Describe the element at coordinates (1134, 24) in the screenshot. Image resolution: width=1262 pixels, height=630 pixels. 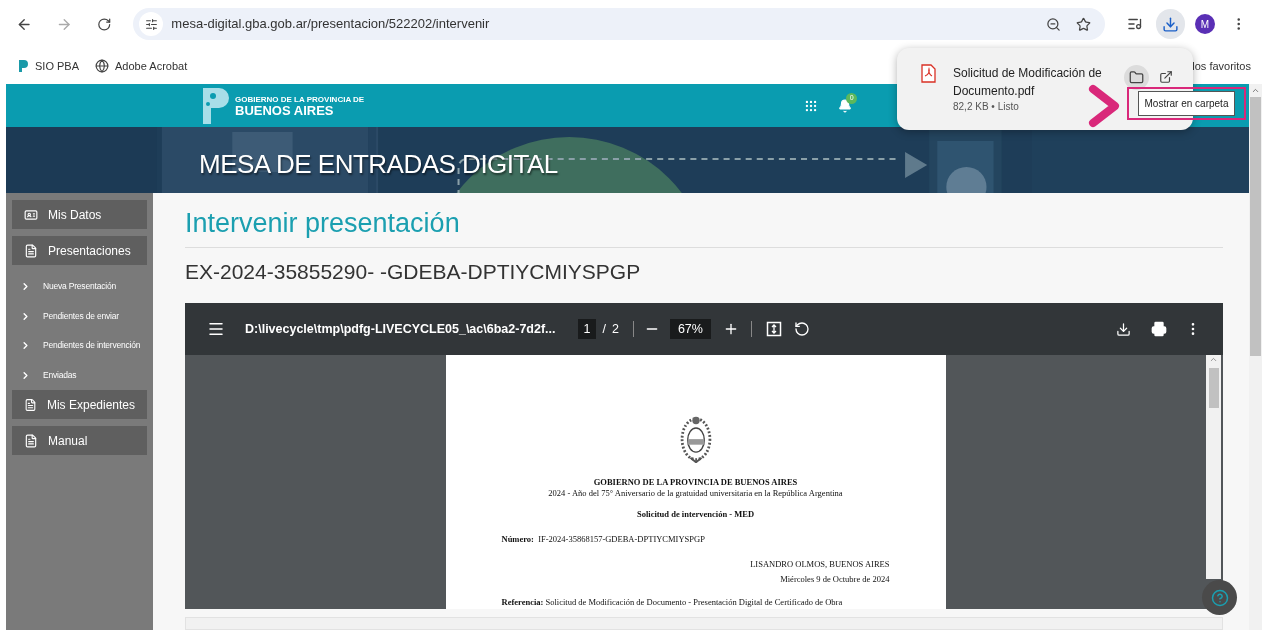
I see `media-icon` at that location.